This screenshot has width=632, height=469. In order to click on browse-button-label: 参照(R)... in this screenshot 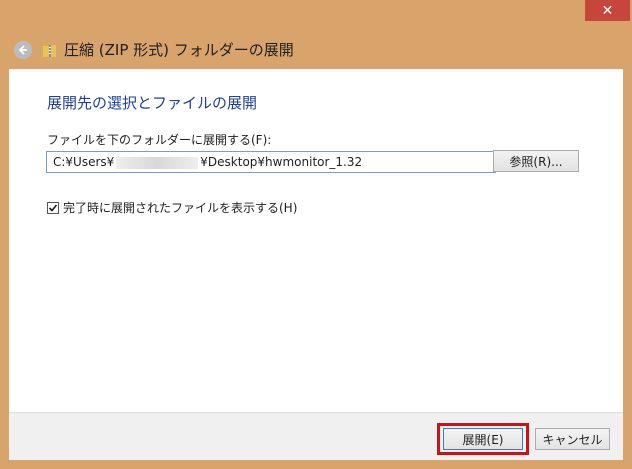, I will do `click(536, 161)`.